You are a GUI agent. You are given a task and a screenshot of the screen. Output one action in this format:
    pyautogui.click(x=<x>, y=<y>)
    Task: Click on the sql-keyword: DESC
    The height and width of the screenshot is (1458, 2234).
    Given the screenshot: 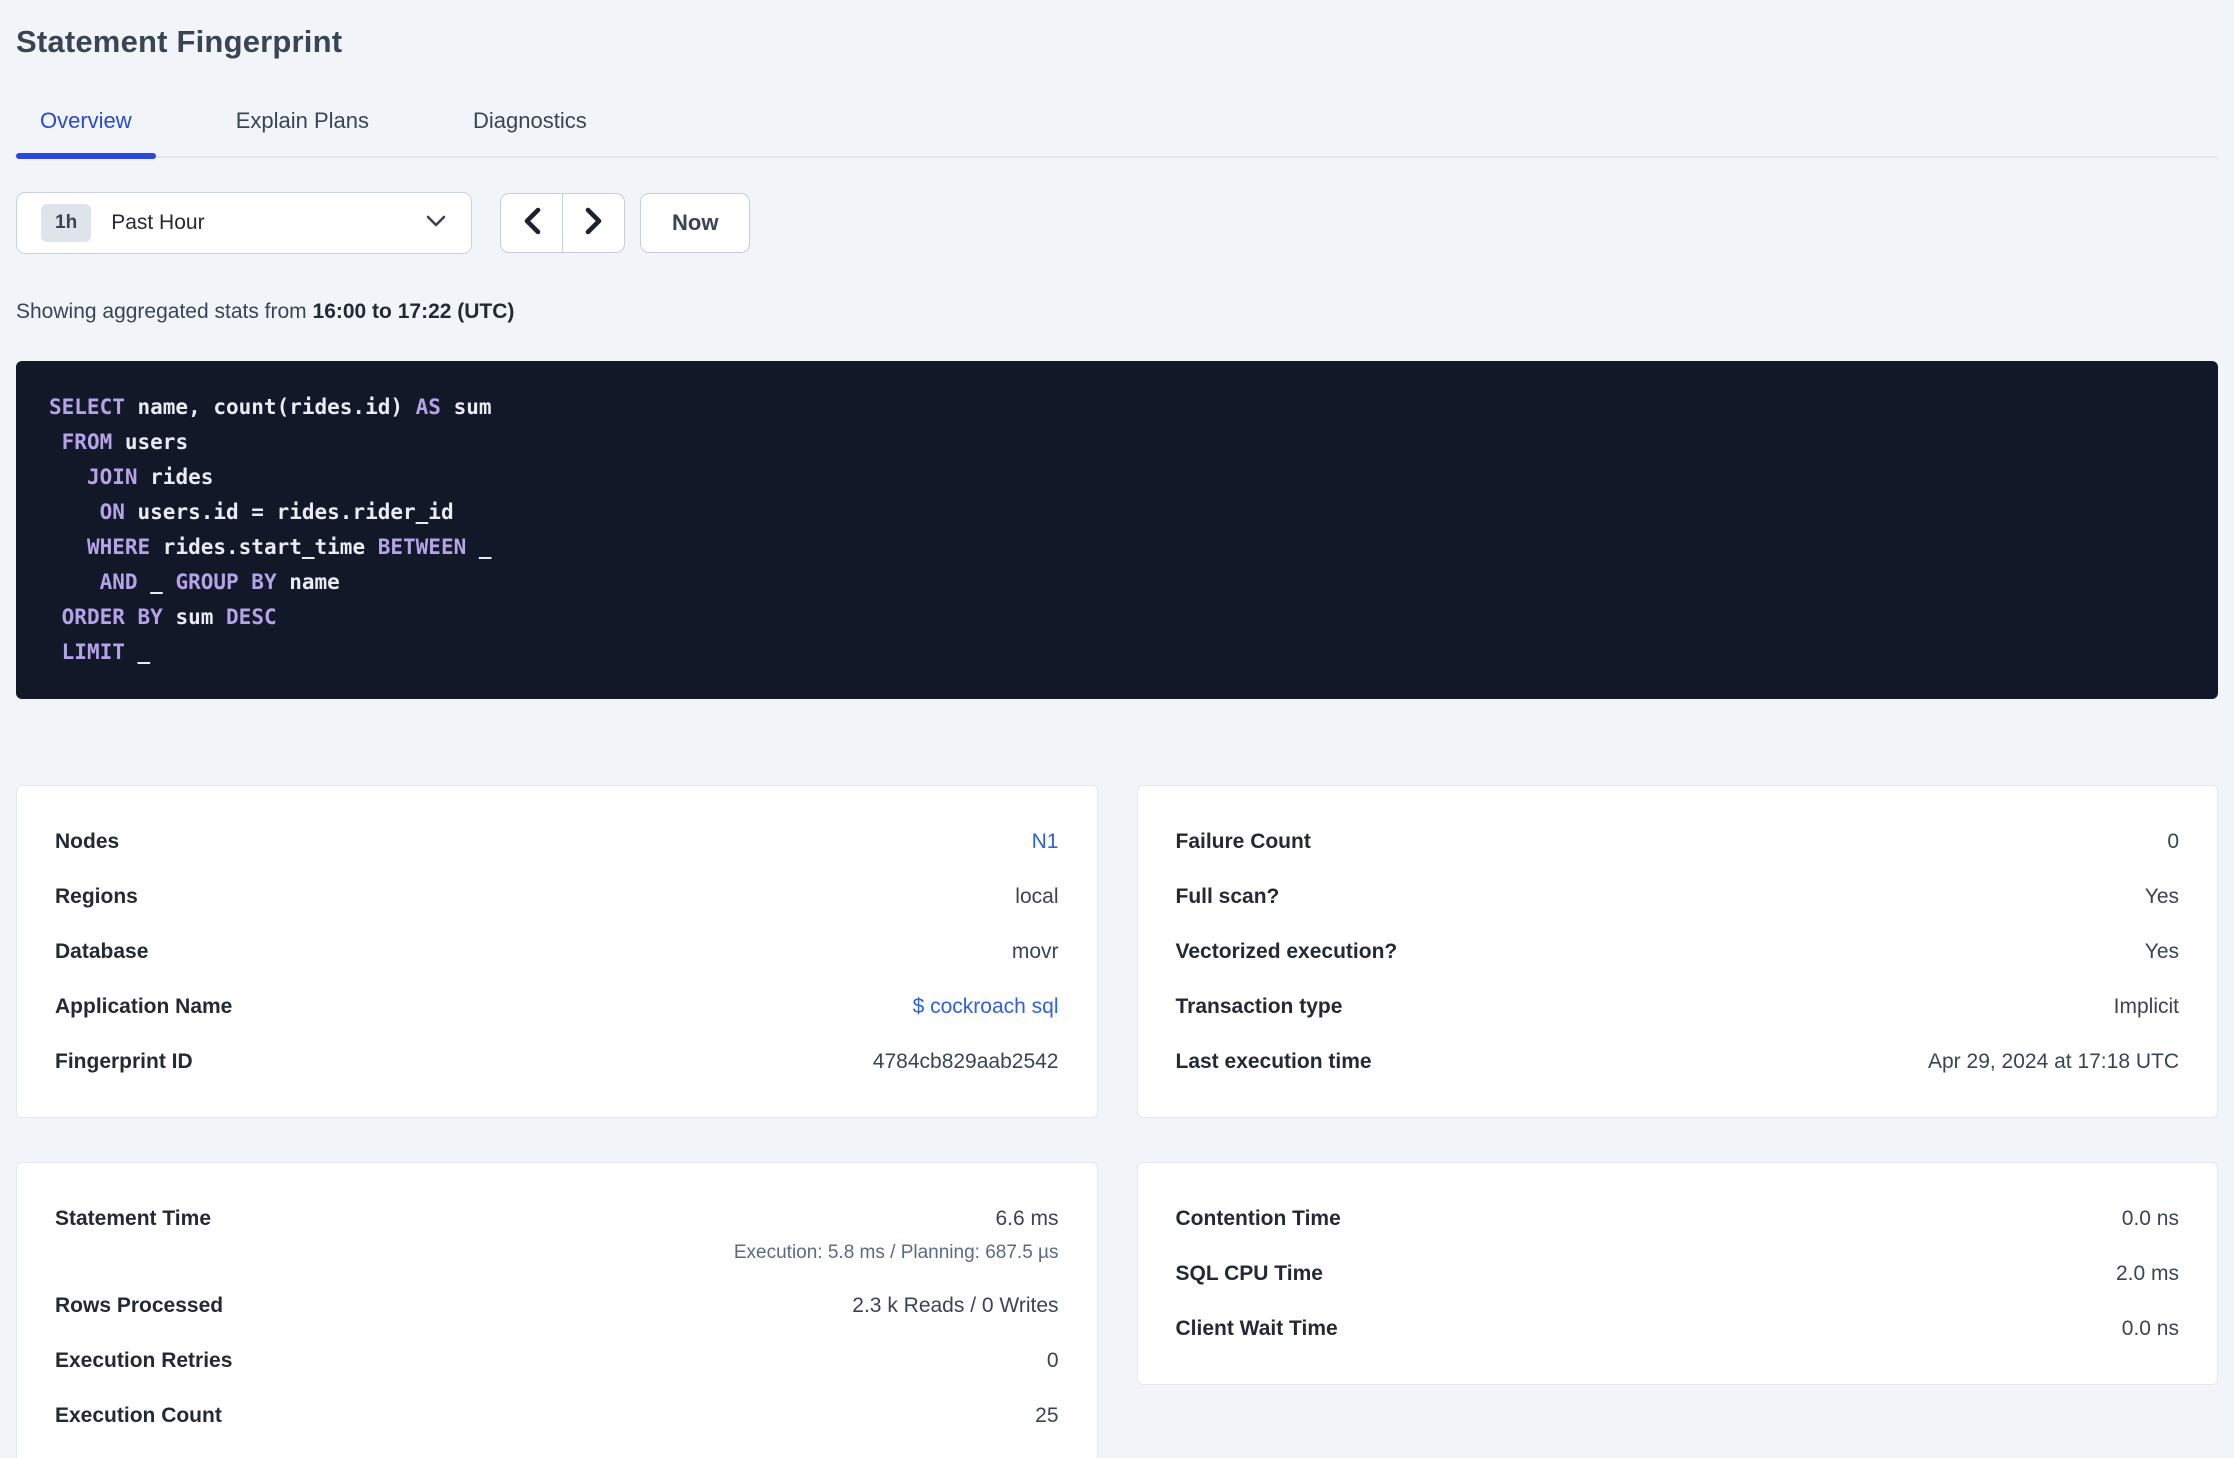 What is the action you would take?
    pyautogui.click(x=251, y=617)
    